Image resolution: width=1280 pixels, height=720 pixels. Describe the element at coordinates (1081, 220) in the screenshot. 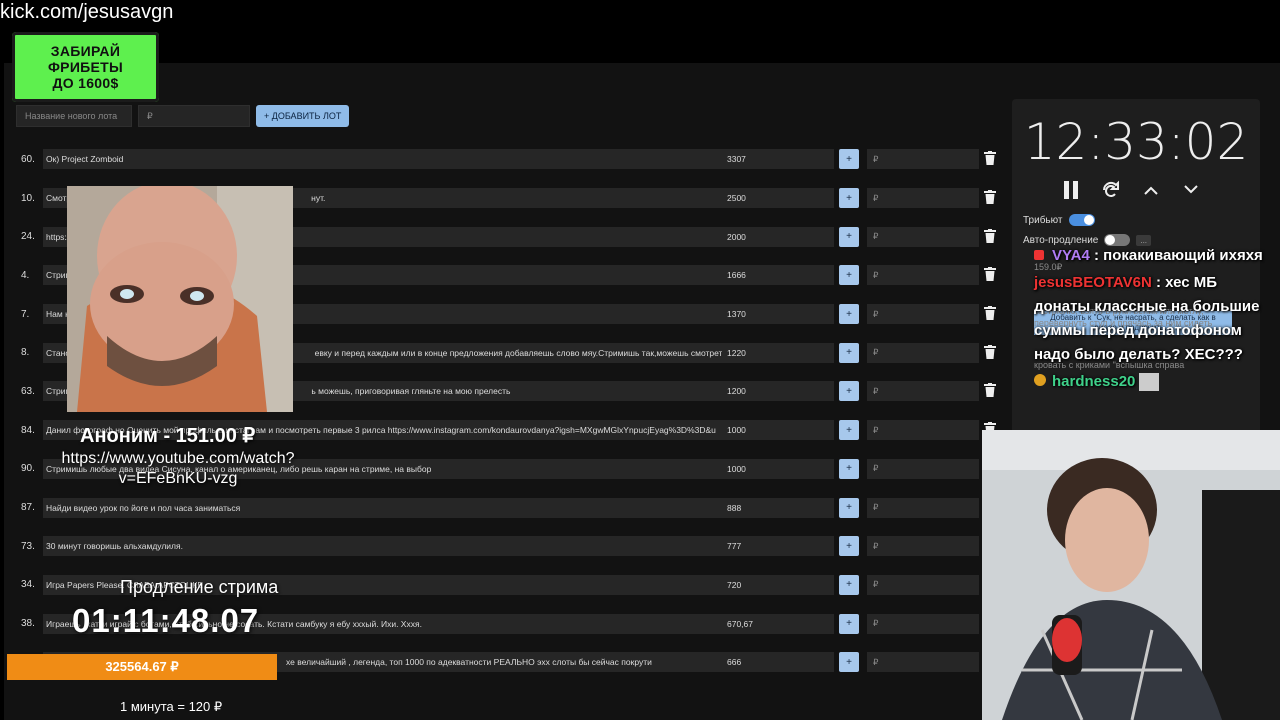

I see `tribute-toggle` at that location.